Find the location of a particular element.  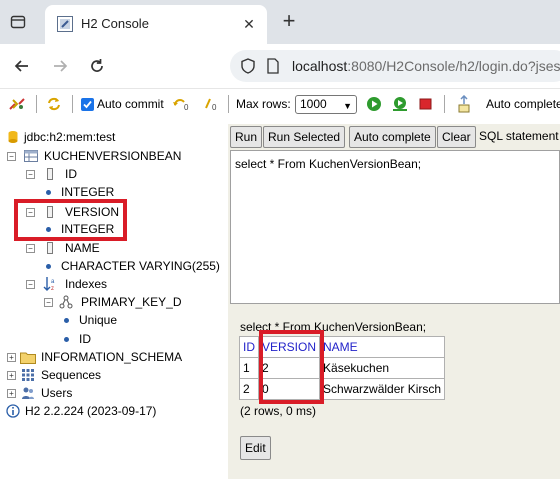

sequences-label: Sequences is located at coordinates (71, 375).